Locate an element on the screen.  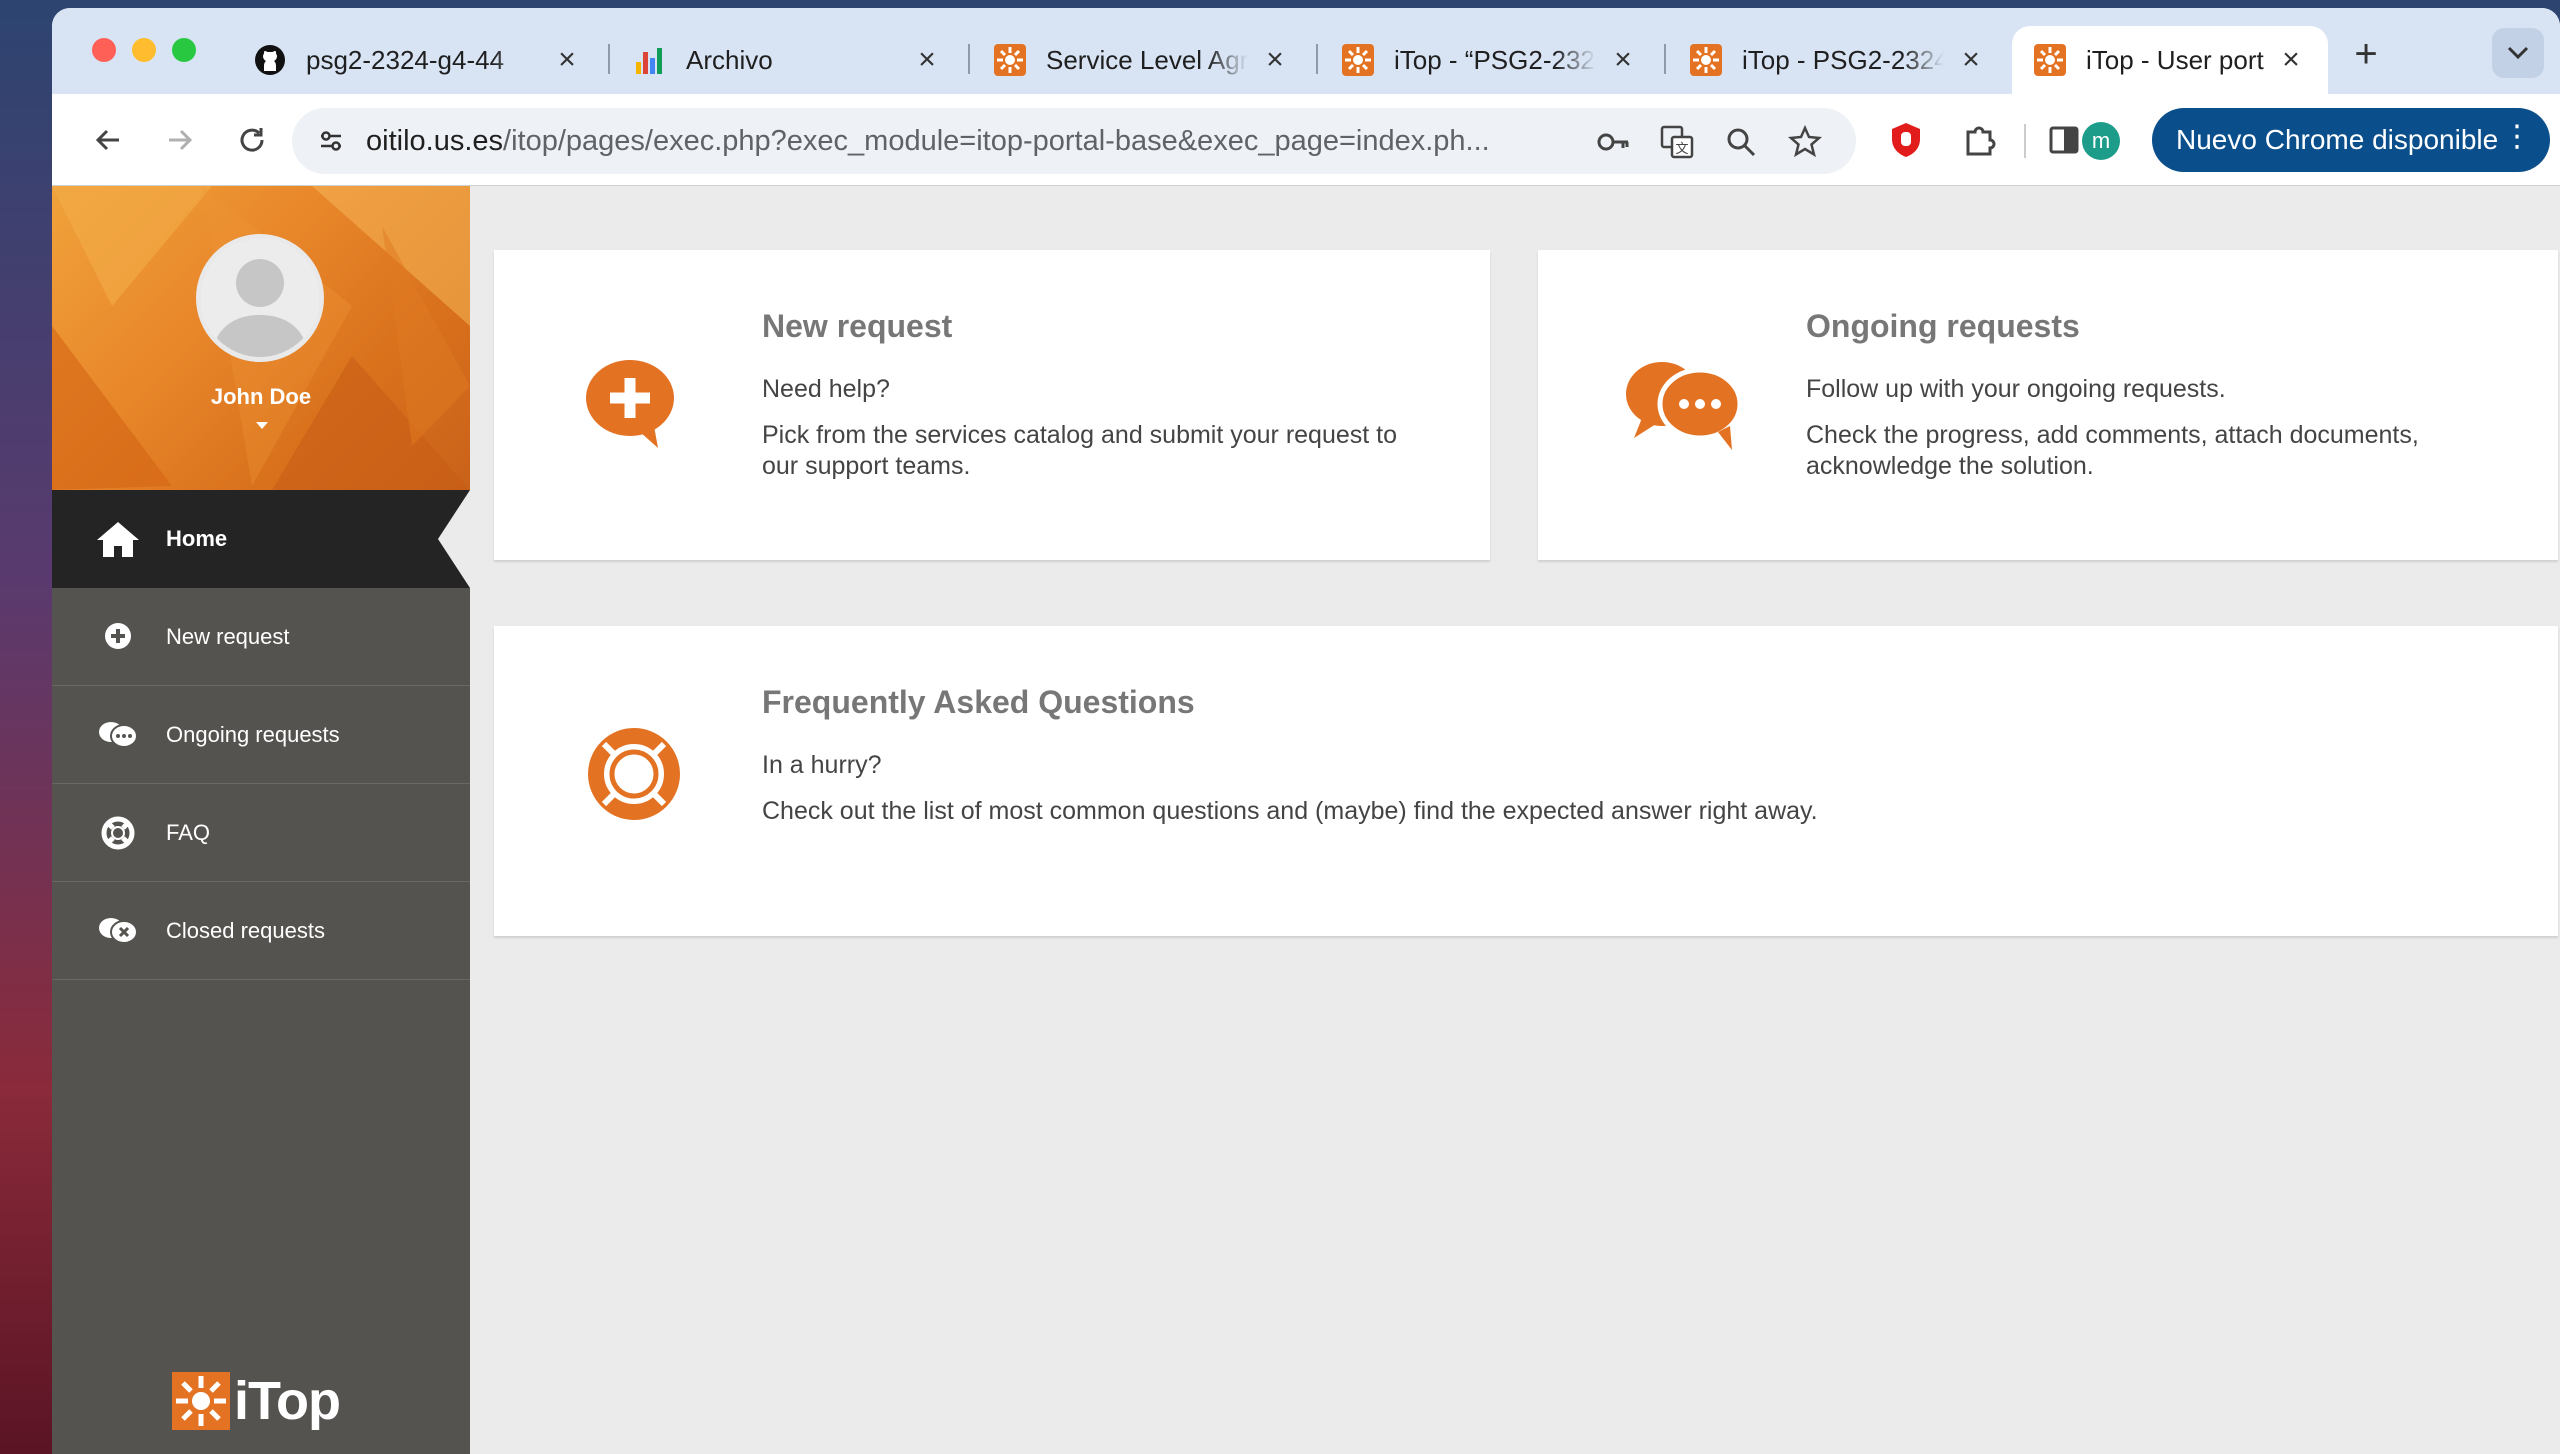
forward-button is located at coordinates (180, 140).